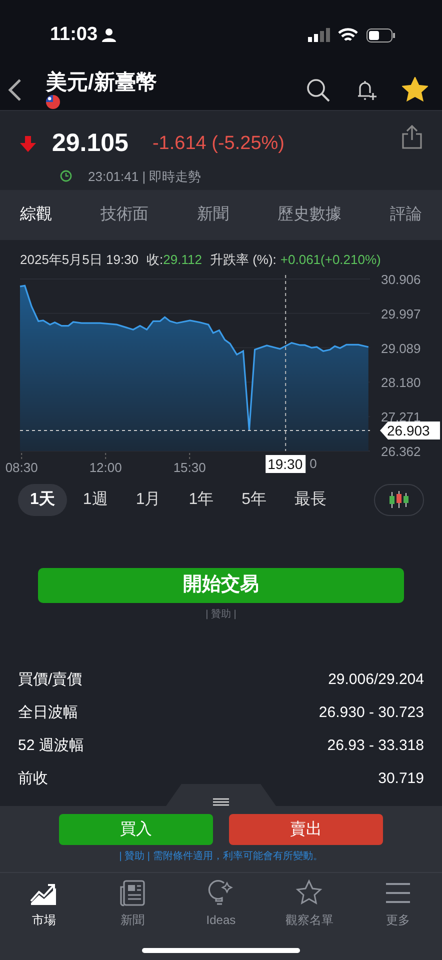  What do you see at coordinates (401, 281) in the screenshot?
I see `axis-label: 30.906` at bounding box center [401, 281].